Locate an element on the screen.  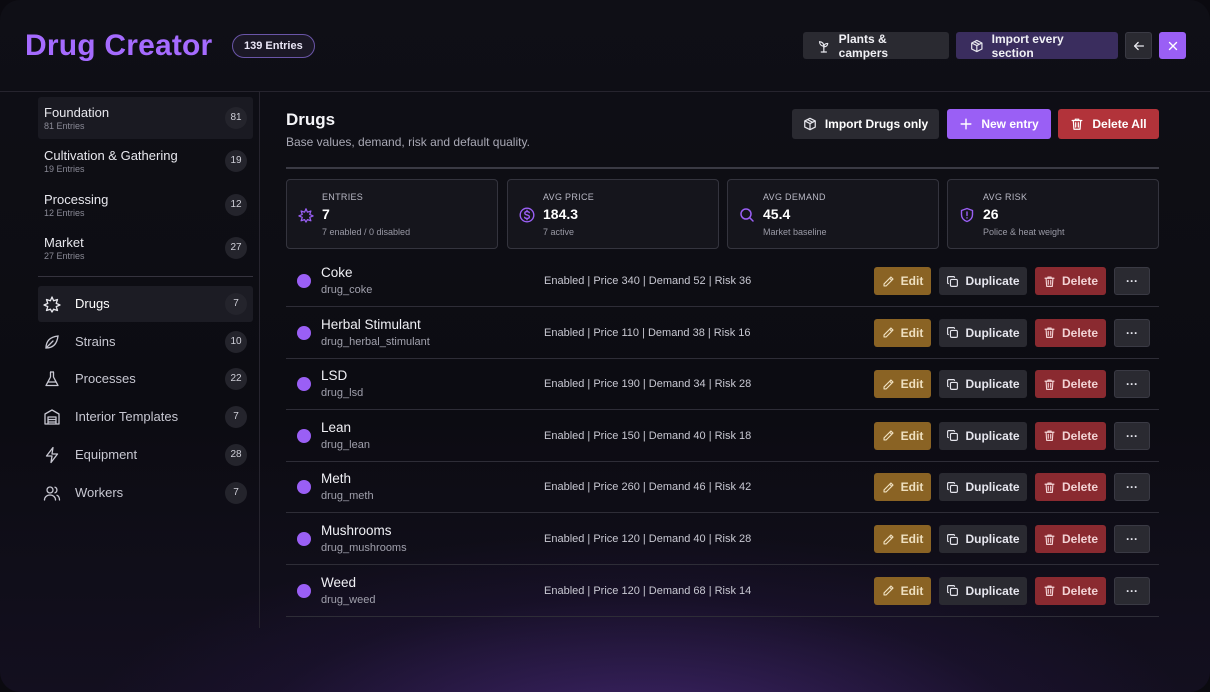
stat-card-avg-demand: AVG DEMAND 45.4 Market baseline is located at coordinates (833, 214).